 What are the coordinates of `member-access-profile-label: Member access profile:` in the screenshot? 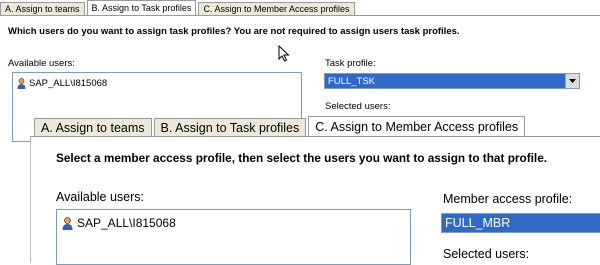 It's located at (508, 199).